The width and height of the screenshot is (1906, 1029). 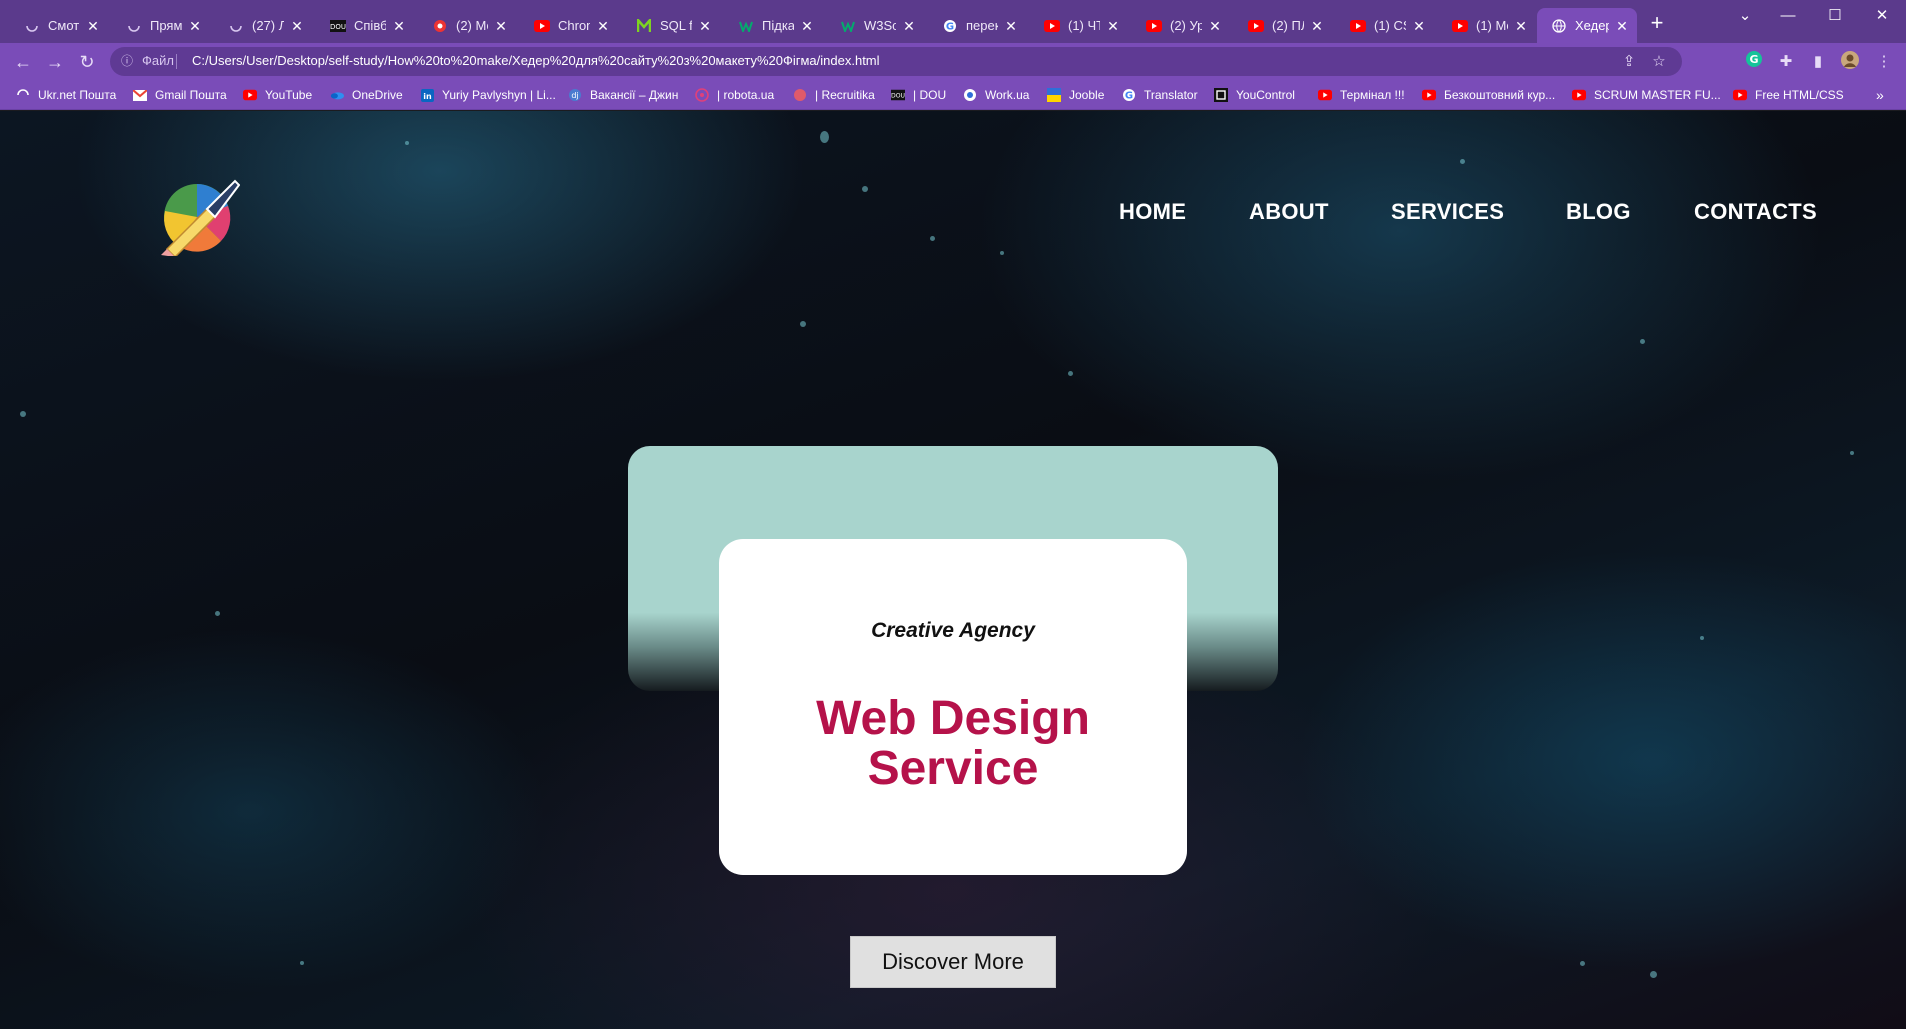 What do you see at coordinates (1447, 212) in the screenshot?
I see `nav-services: SERVICES` at bounding box center [1447, 212].